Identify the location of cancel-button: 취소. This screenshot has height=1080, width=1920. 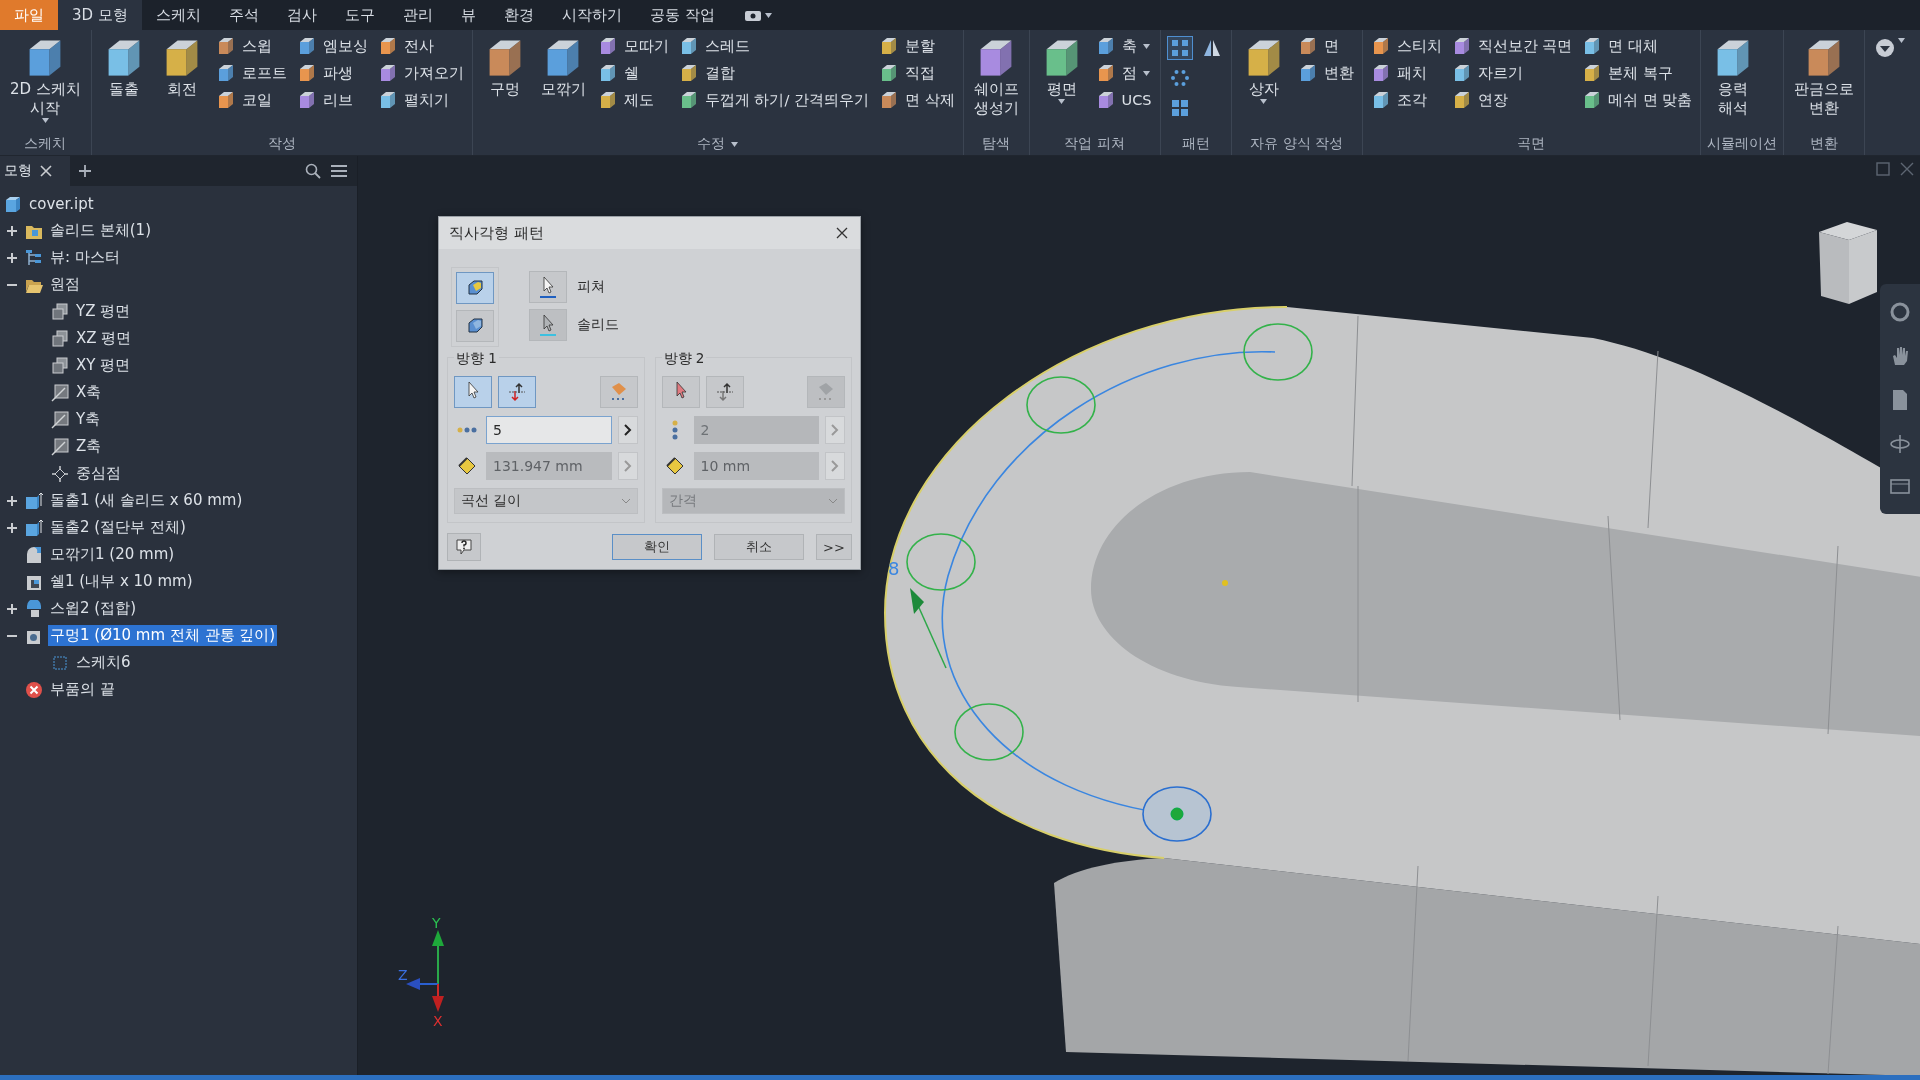
(759, 547).